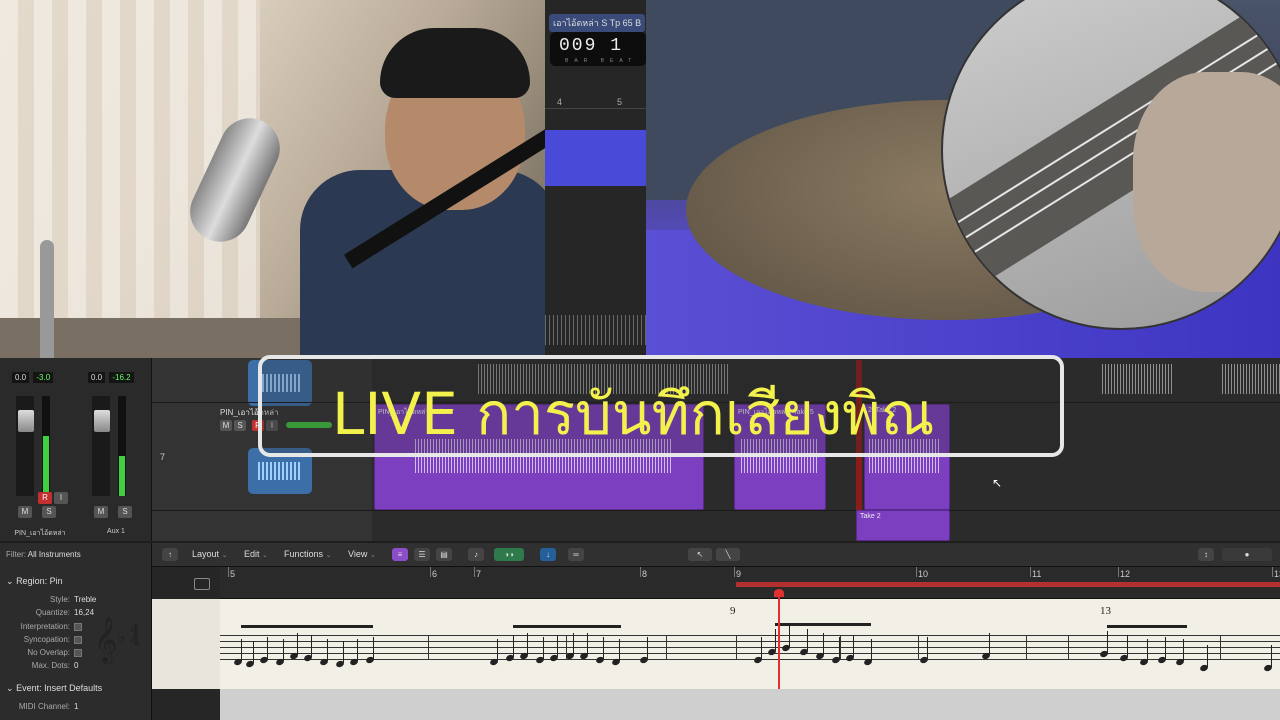 The height and width of the screenshot is (720, 1280). Describe the element at coordinates (85, 599) in the screenshot. I see `style-value: Treble` at that location.